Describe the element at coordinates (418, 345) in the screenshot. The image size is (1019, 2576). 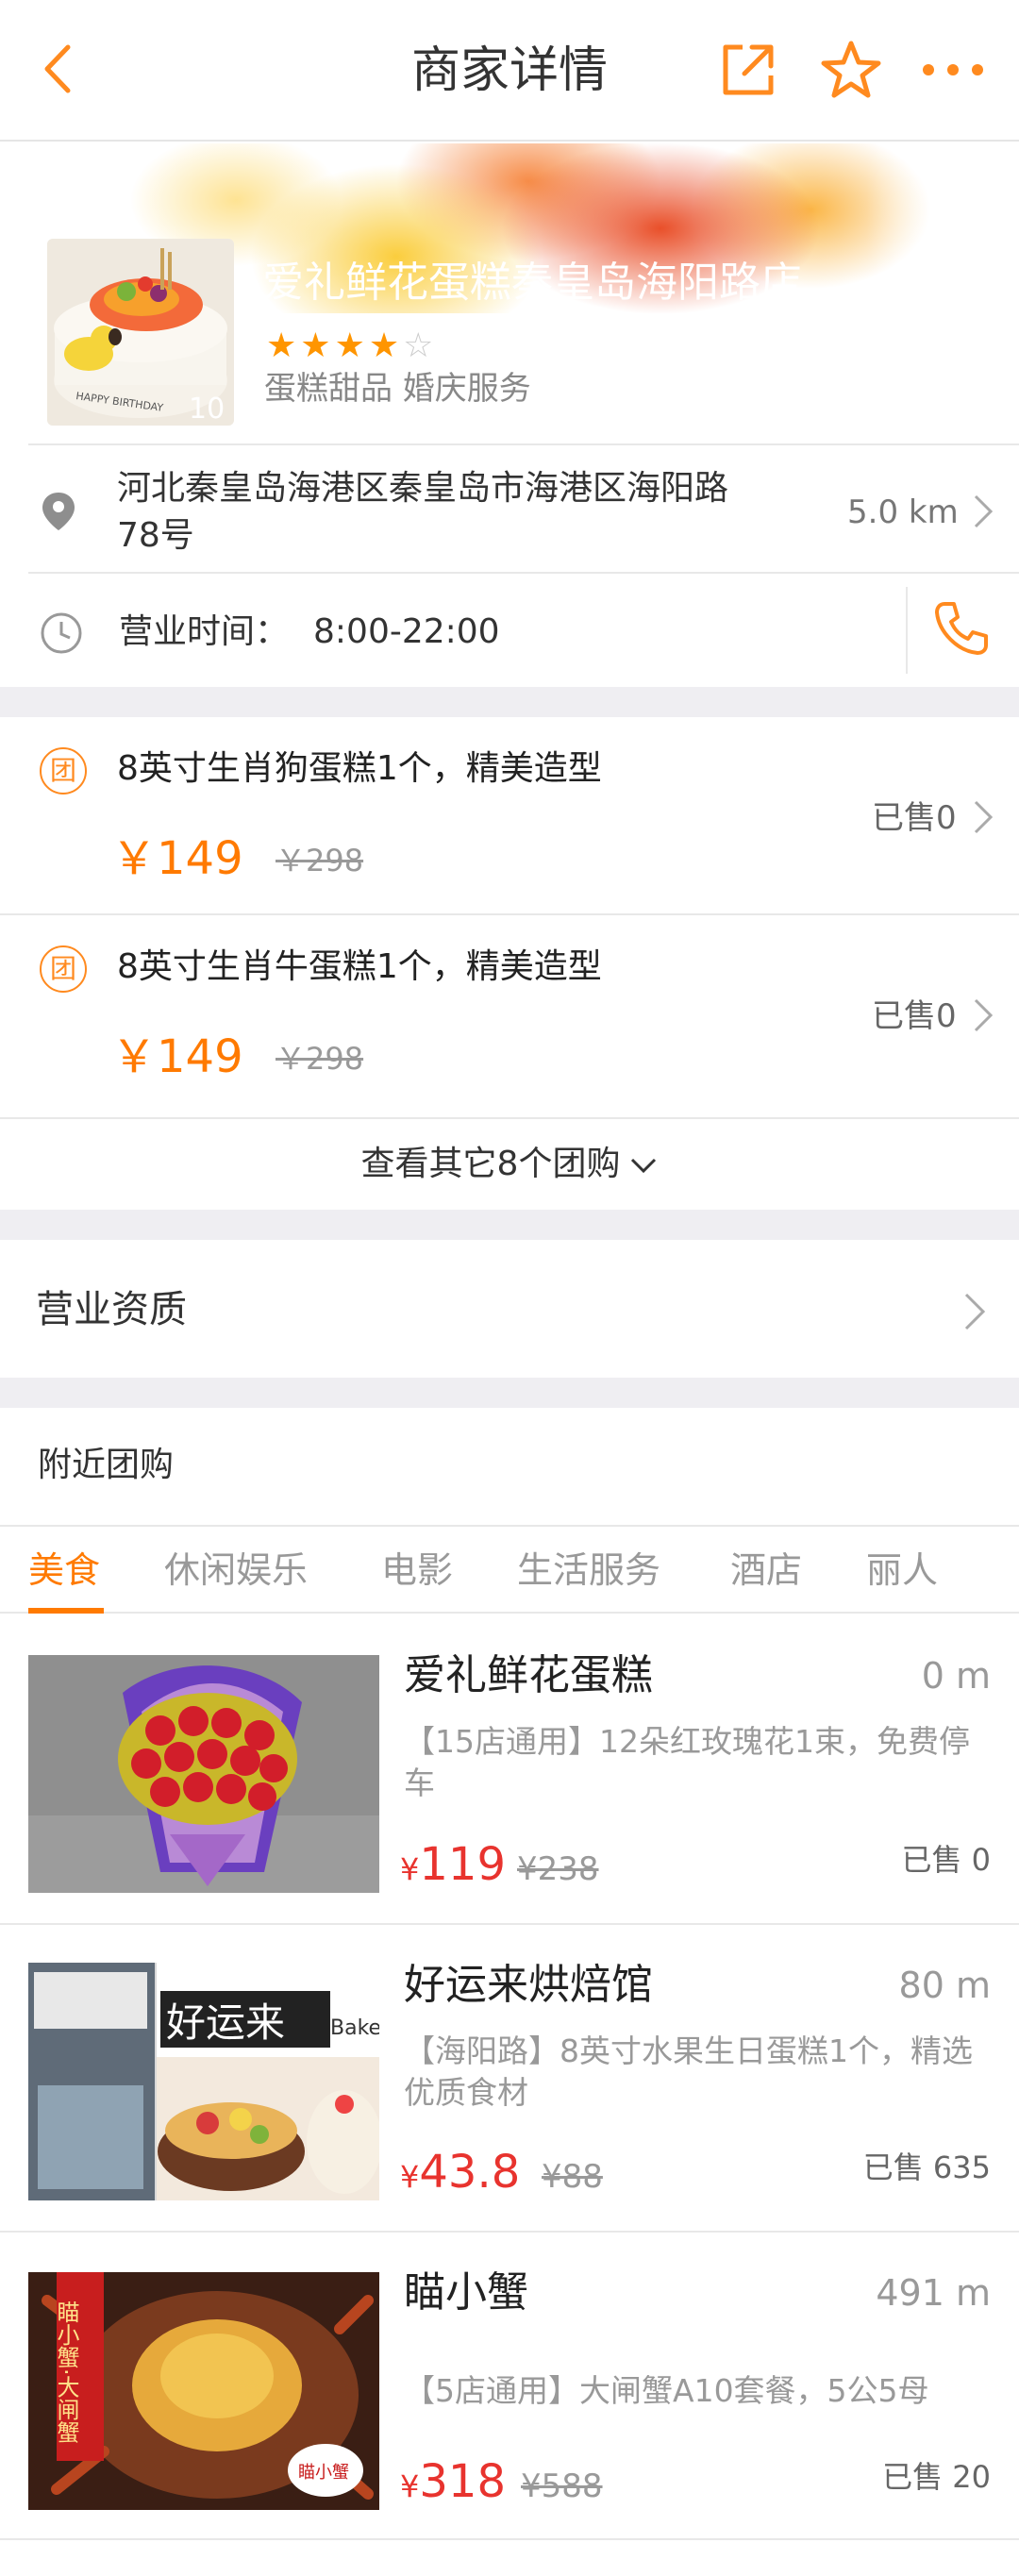
I see `star-empty-icon: ☆` at that location.